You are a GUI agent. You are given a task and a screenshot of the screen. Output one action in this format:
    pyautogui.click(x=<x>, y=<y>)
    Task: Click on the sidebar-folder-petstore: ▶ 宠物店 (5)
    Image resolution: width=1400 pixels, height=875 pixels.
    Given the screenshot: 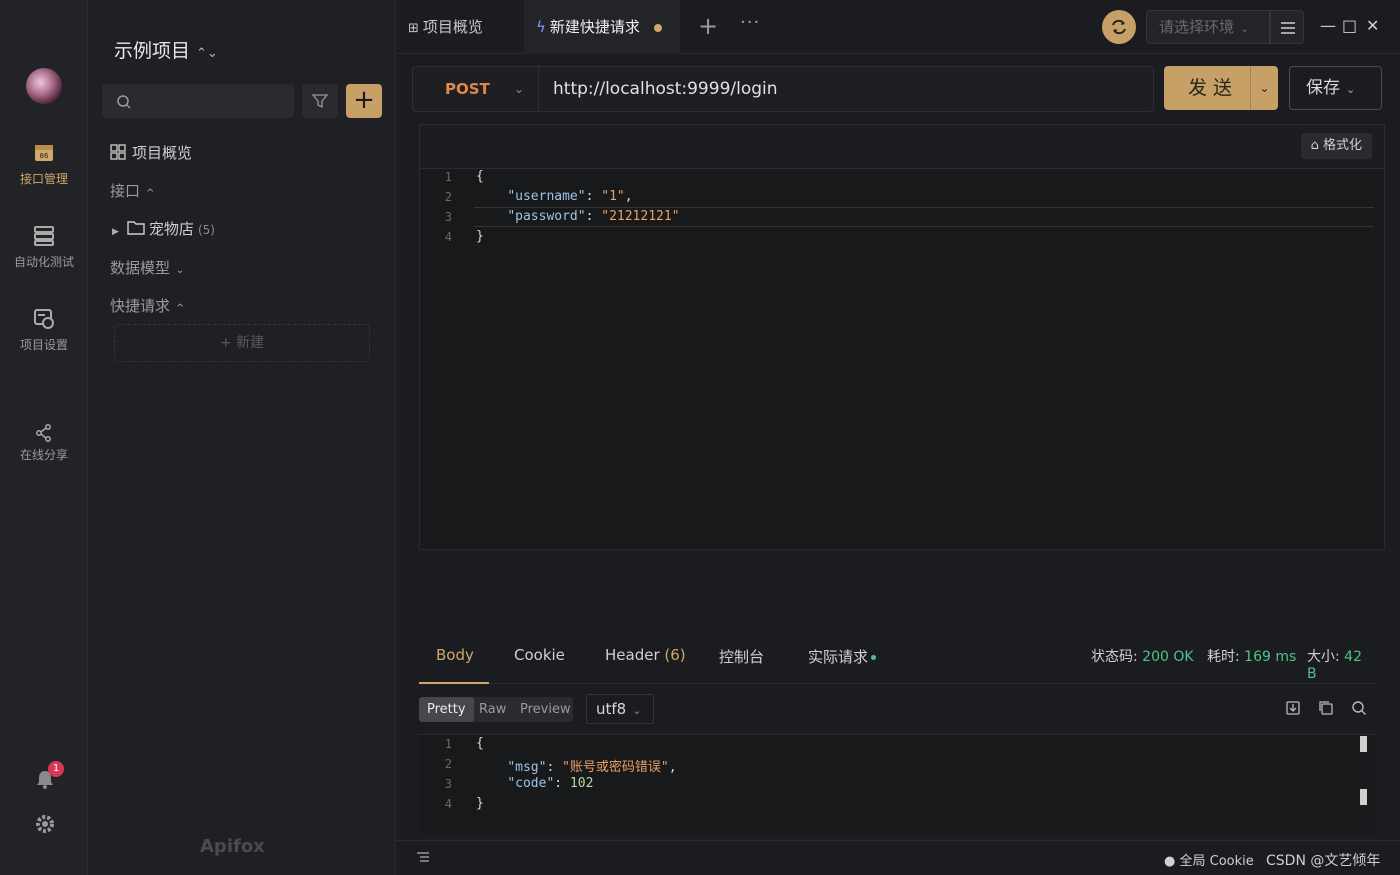 What is the action you would take?
    pyautogui.click(x=163, y=228)
    